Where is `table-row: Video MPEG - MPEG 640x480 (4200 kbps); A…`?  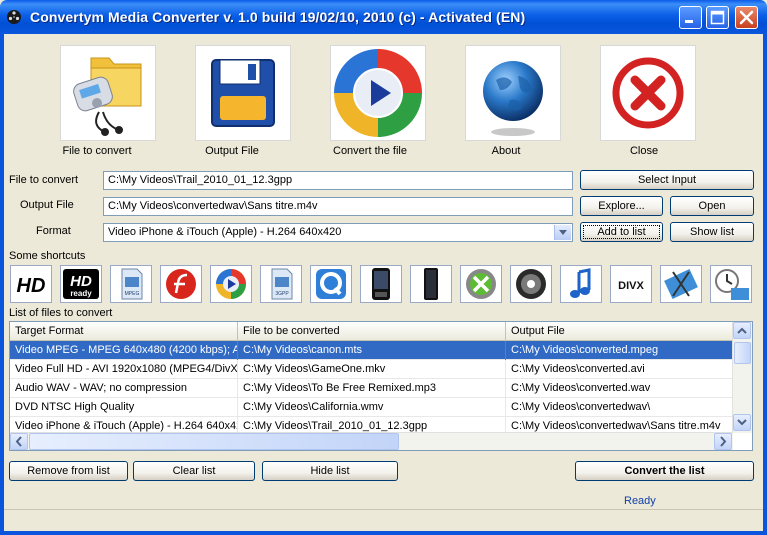
table-row: Video MPEG - MPEG 640x480 (4200 kbps); A… is located at coordinates (371, 350).